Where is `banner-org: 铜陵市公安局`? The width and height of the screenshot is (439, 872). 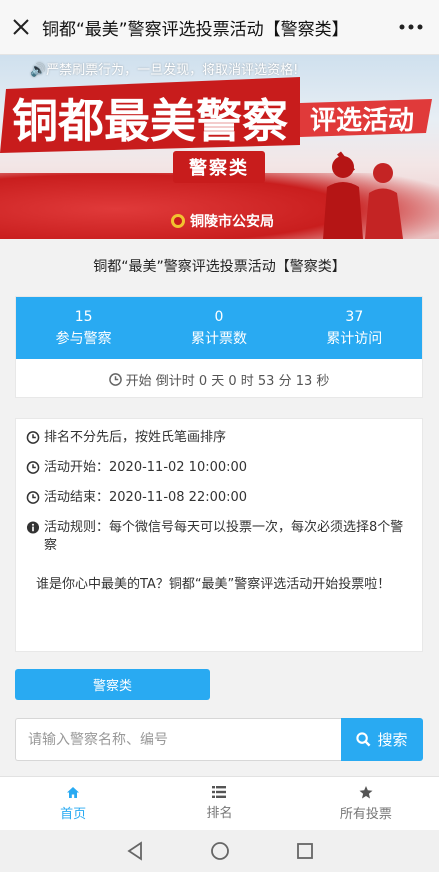 banner-org: 铜陵市公安局 is located at coordinates (222, 221).